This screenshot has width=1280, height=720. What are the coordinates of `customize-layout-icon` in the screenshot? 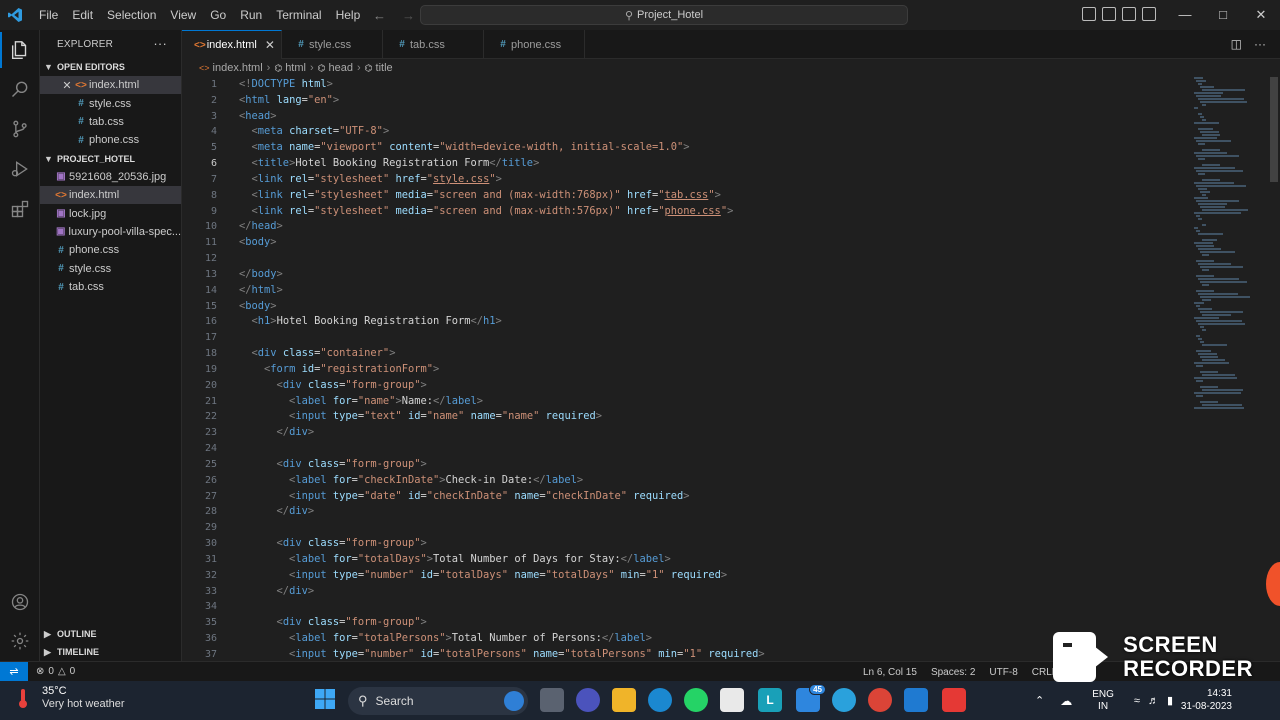 It's located at (1149, 14).